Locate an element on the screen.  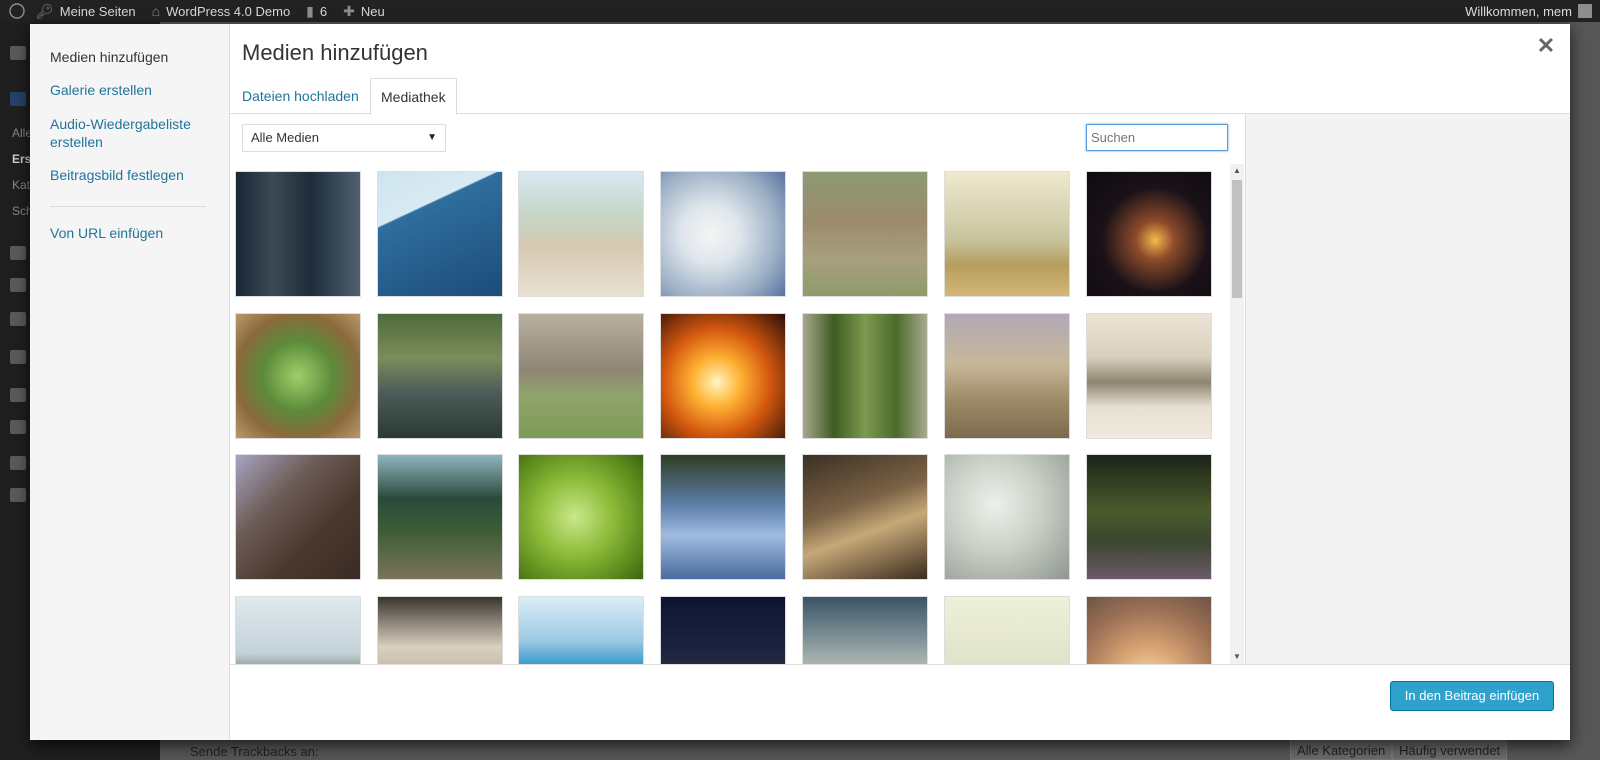
media-icon is located at coordinates (18, 253).